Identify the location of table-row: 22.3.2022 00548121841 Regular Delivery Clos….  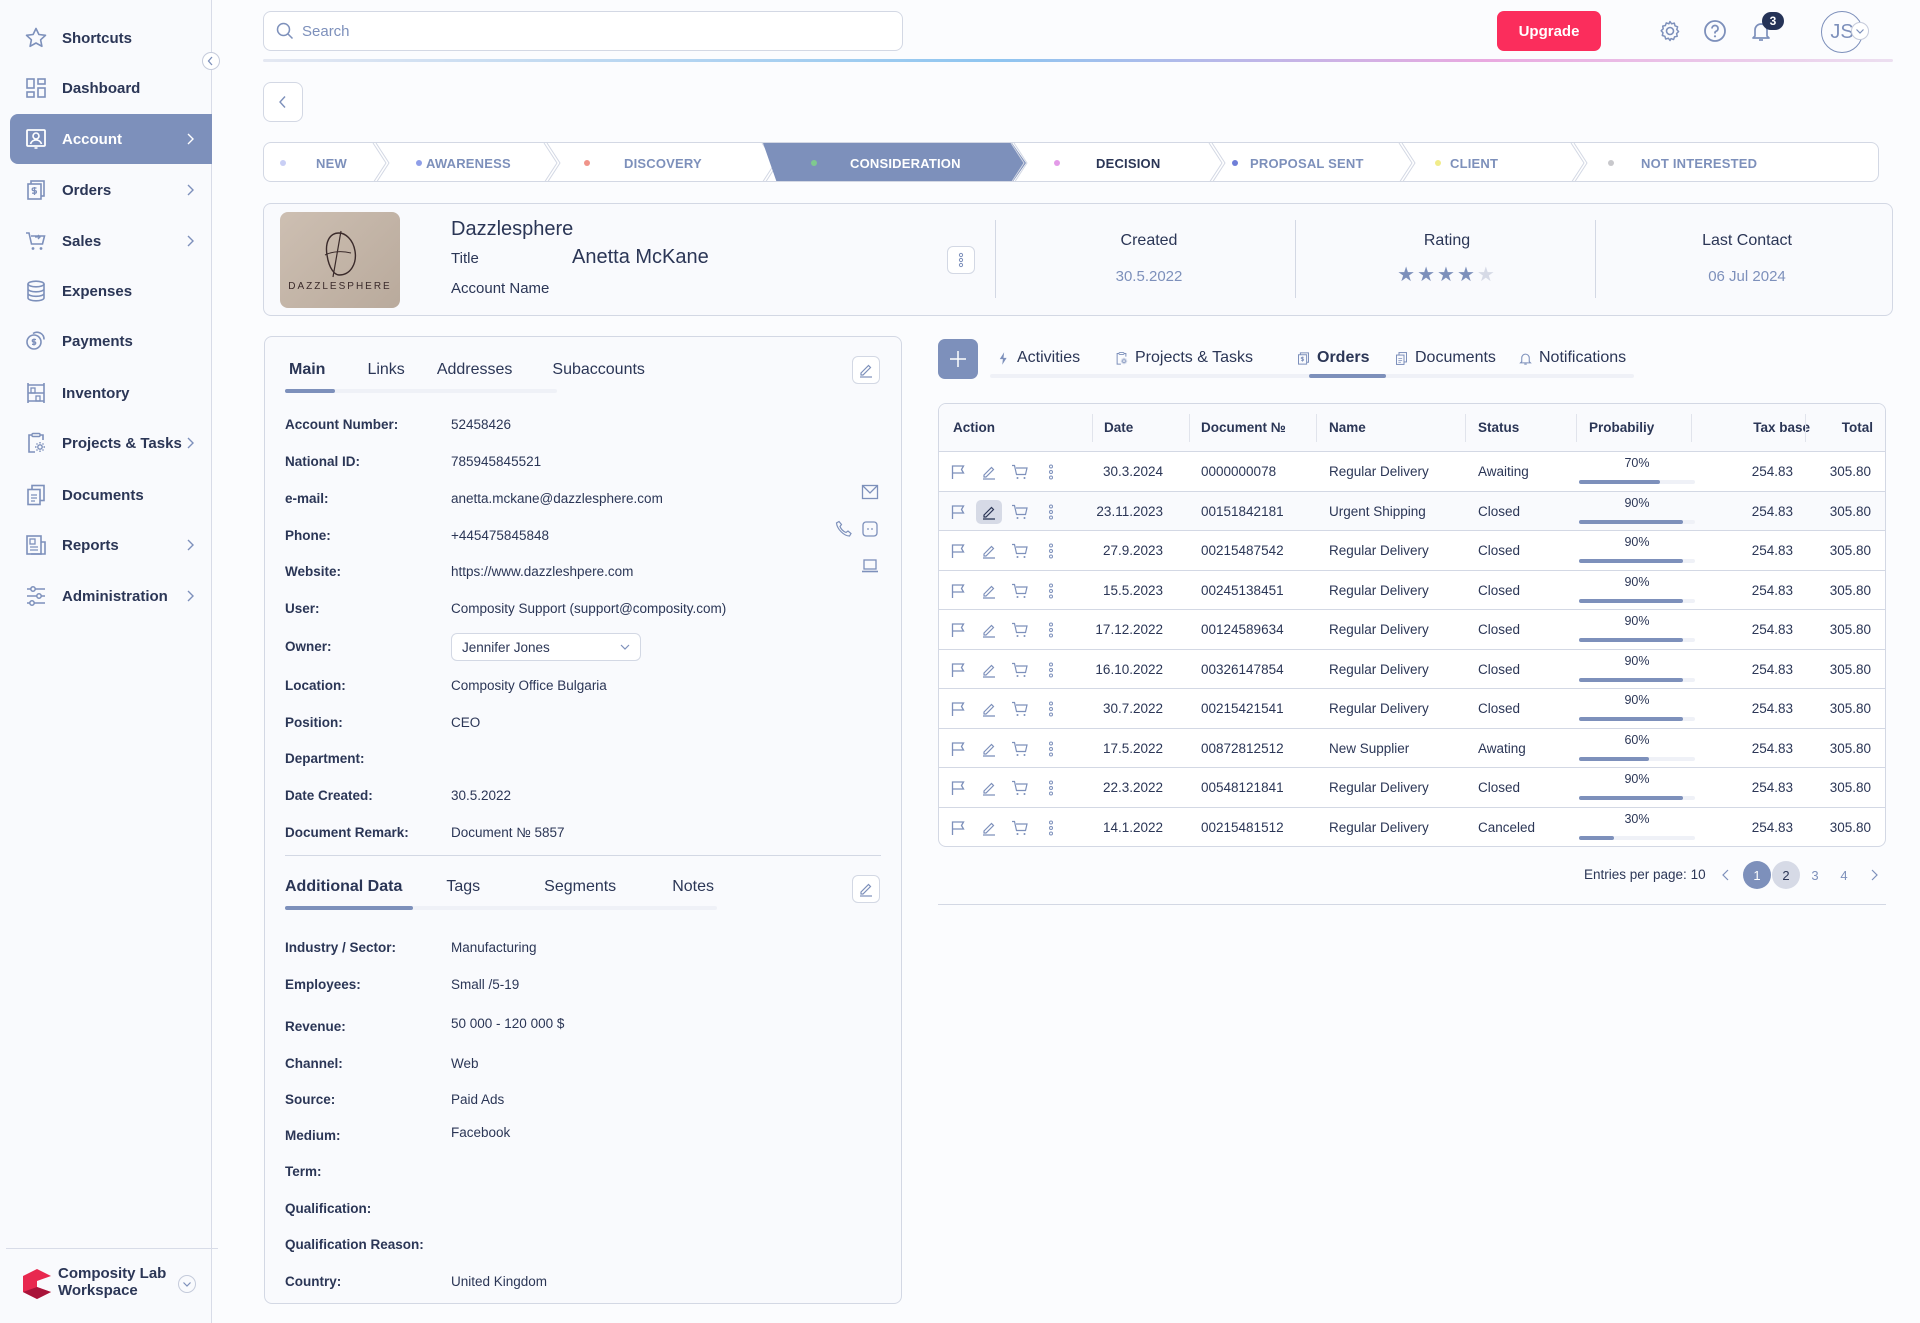
(1412, 788).